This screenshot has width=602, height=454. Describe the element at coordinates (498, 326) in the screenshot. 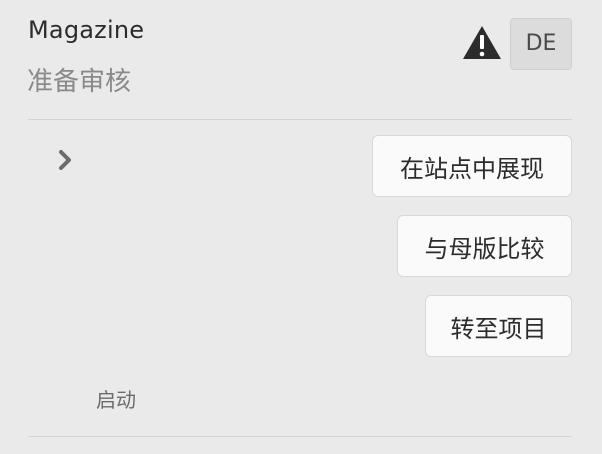

I see `go-to-project-button: 转至项目` at that location.